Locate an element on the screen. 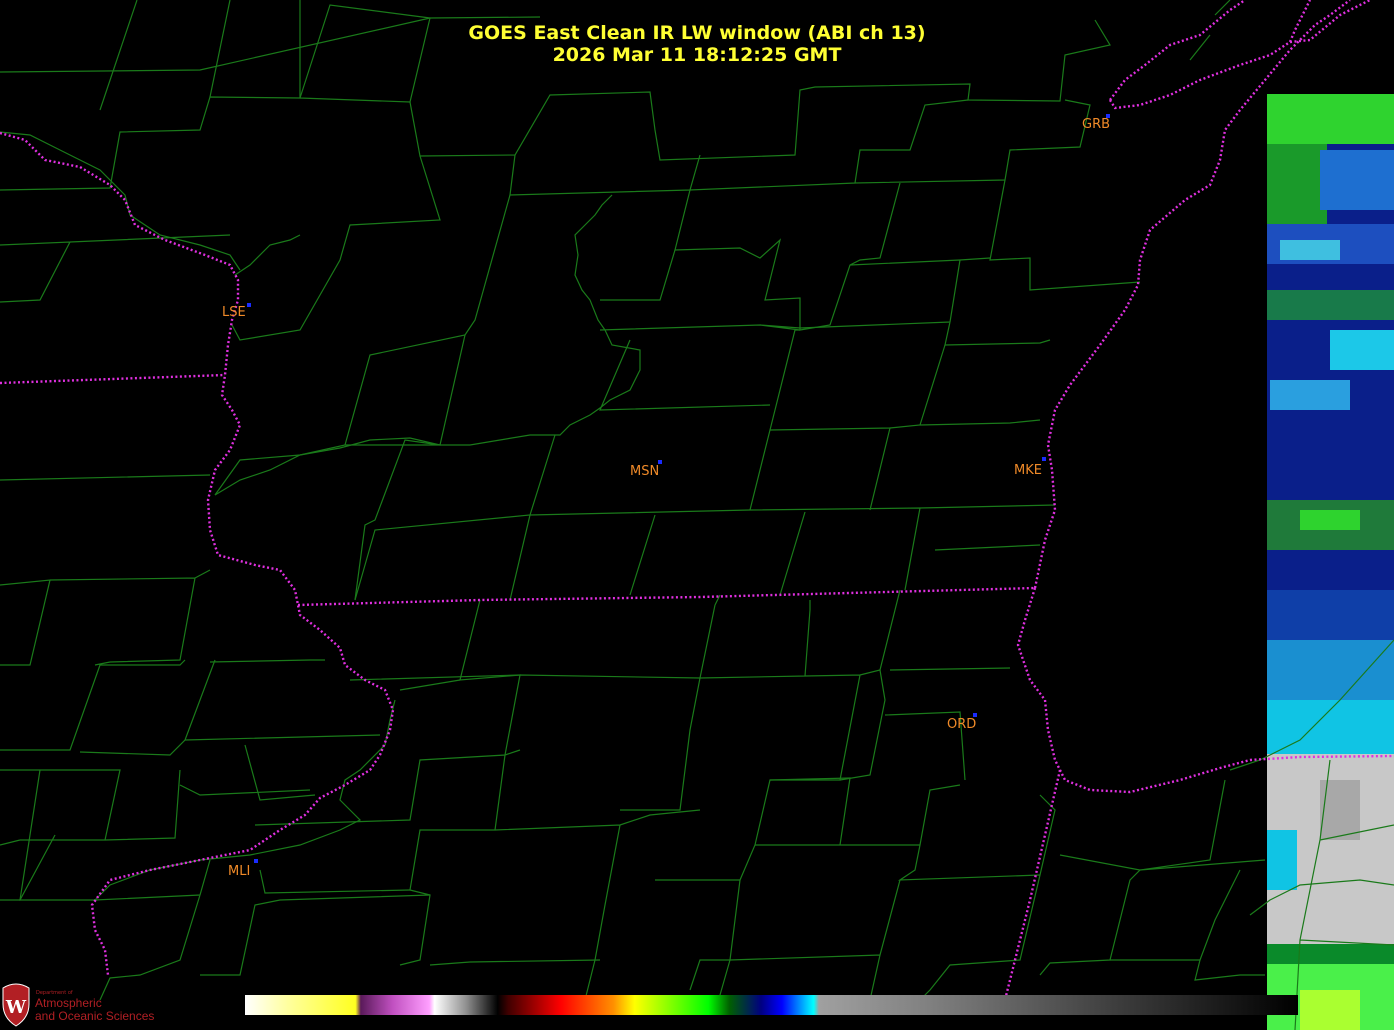 This screenshot has height=1030, width=1394. station-dot-mli is located at coordinates (256, 861).